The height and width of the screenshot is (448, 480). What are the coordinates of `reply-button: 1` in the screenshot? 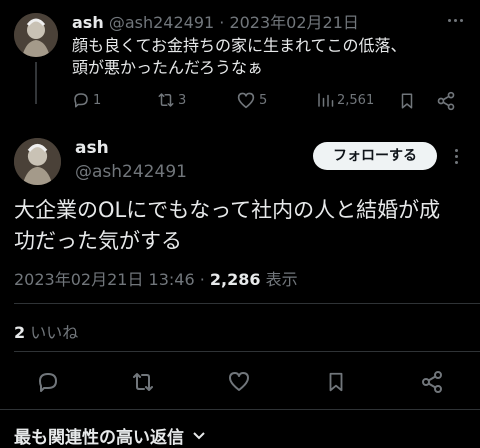 It's located at (86, 100).